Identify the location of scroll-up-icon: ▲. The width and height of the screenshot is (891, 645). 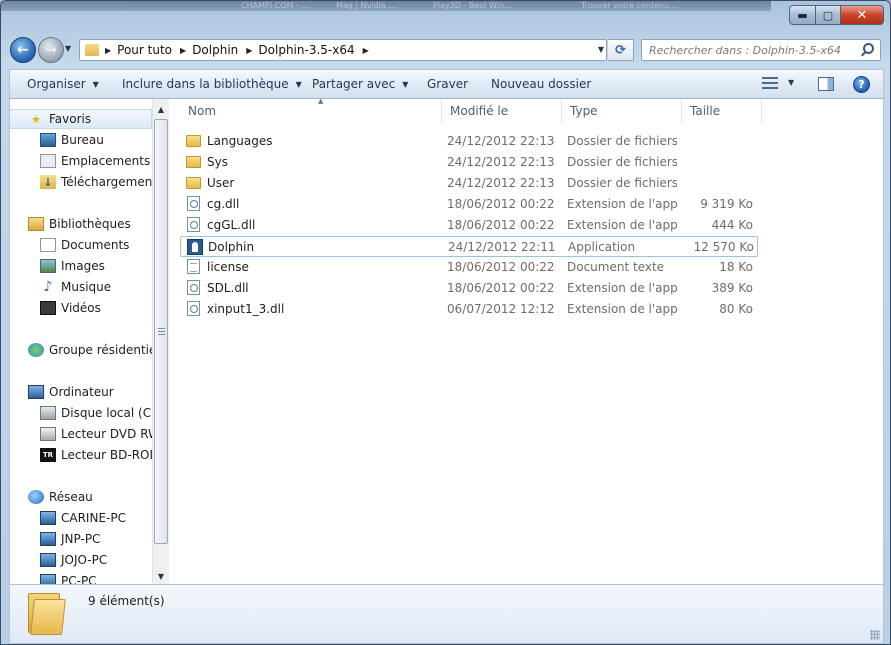
(161, 109).